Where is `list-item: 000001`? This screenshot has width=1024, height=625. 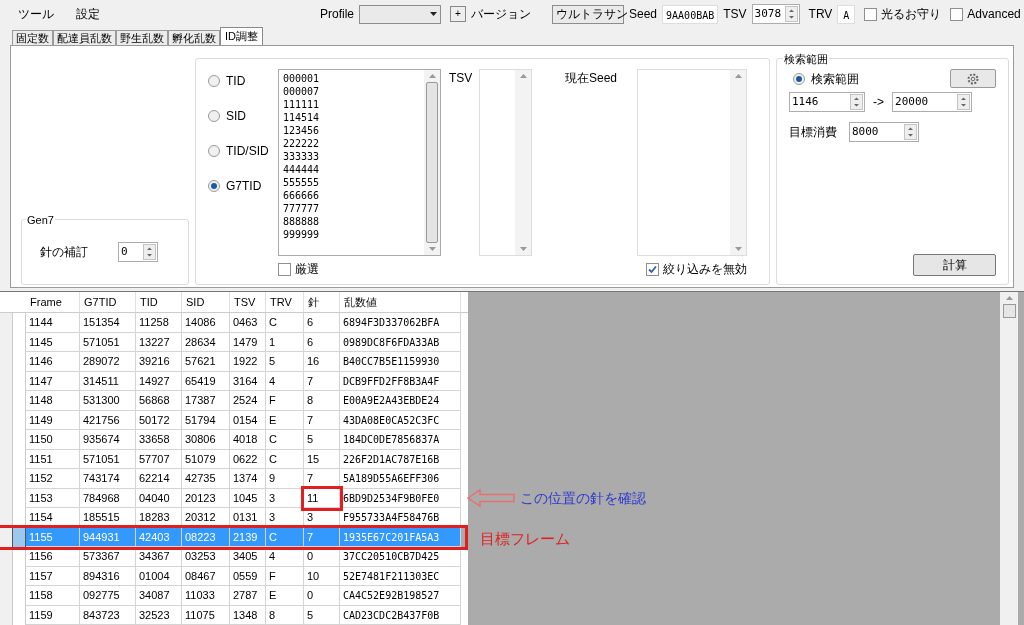 list-item: 000001 is located at coordinates (353, 78).